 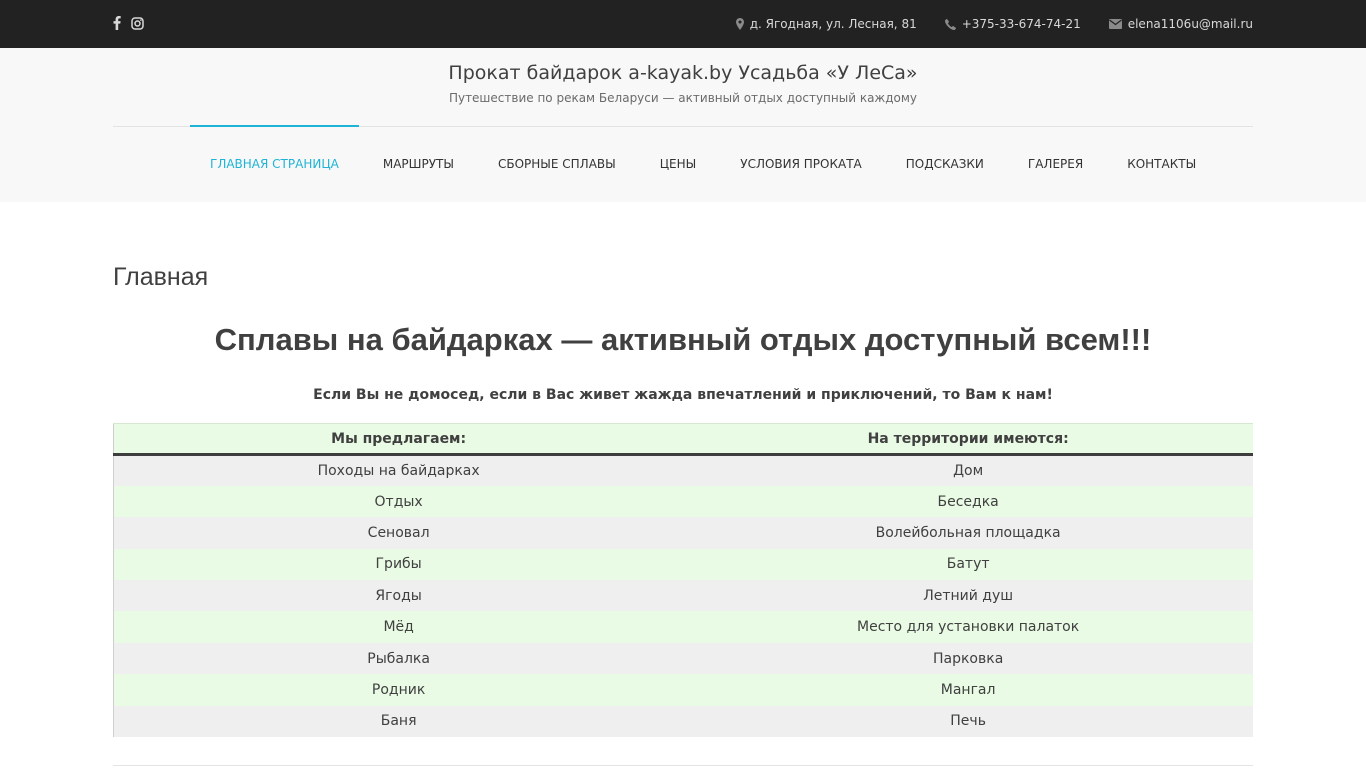 I want to click on email: elena1106u@mail.ru, so click(x=1180, y=24).